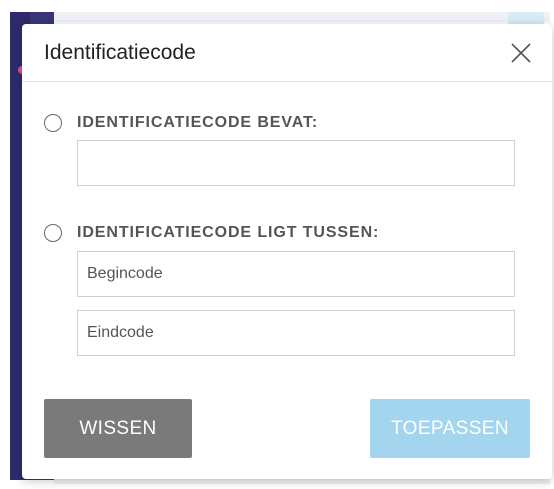 Image resolution: width=554 pixels, height=489 pixels. I want to click on dialog-header: Identificatiecode, so click(287, 53).